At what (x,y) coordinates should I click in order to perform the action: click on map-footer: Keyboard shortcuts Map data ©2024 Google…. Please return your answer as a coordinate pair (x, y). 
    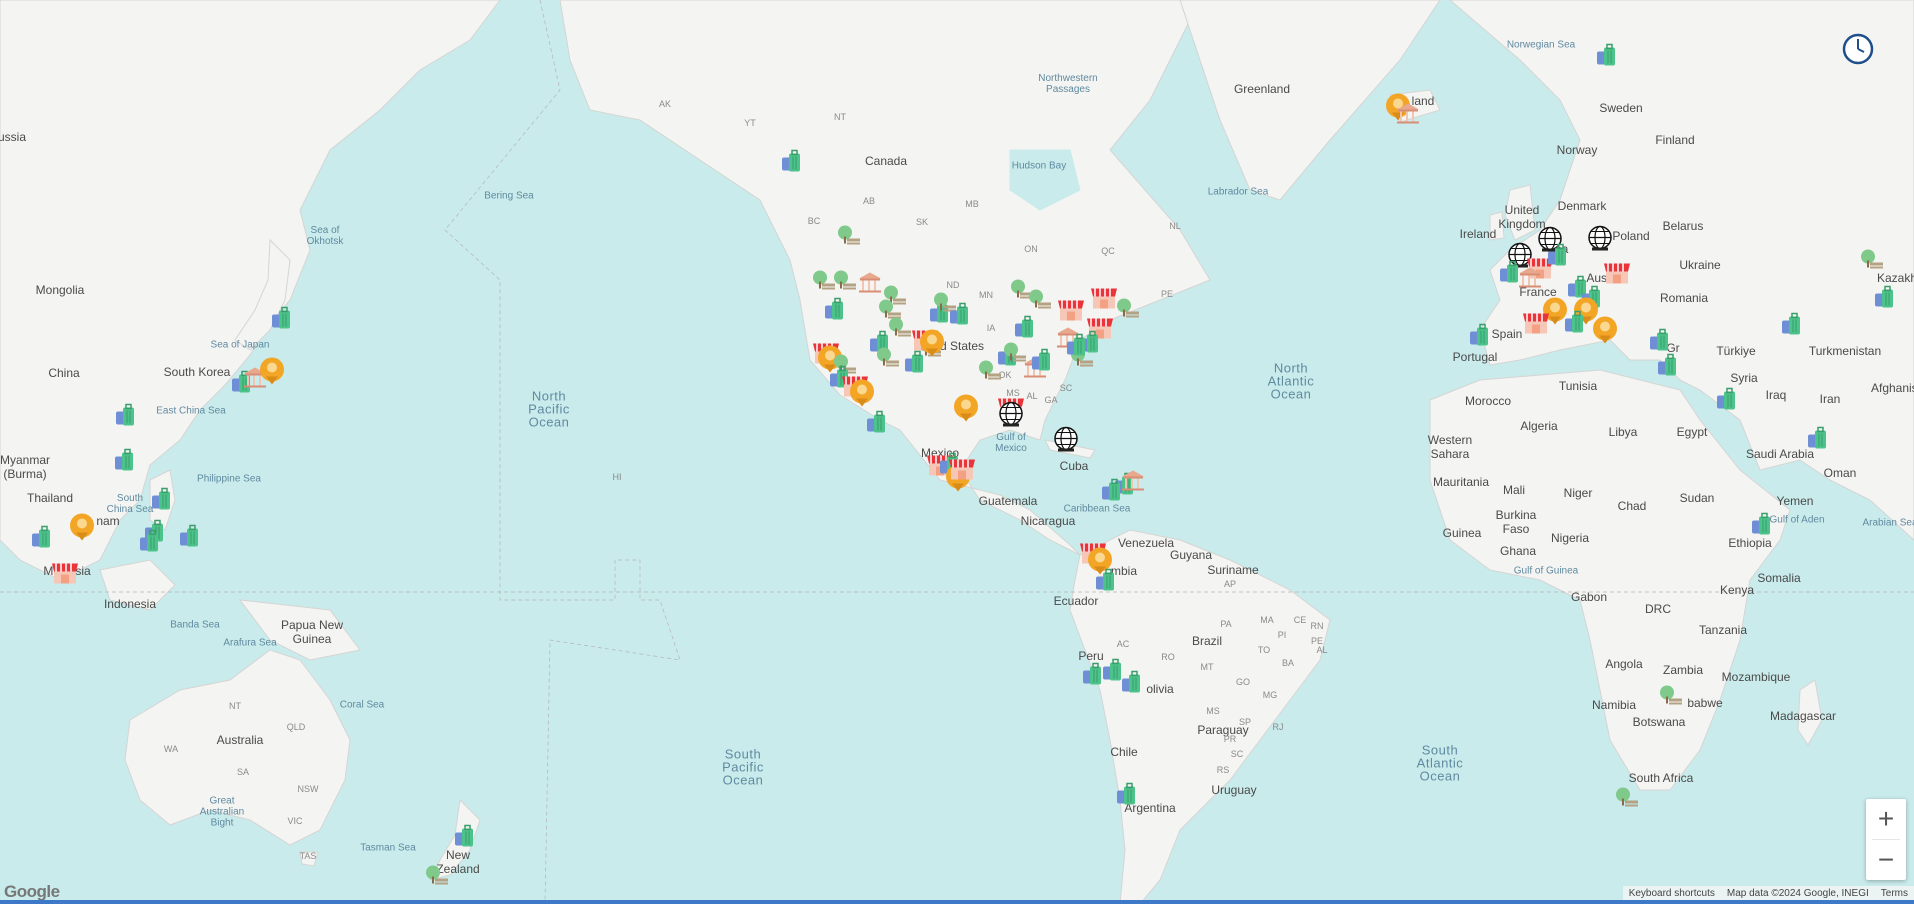
    Looking at the image, I should click on (1768, 893).